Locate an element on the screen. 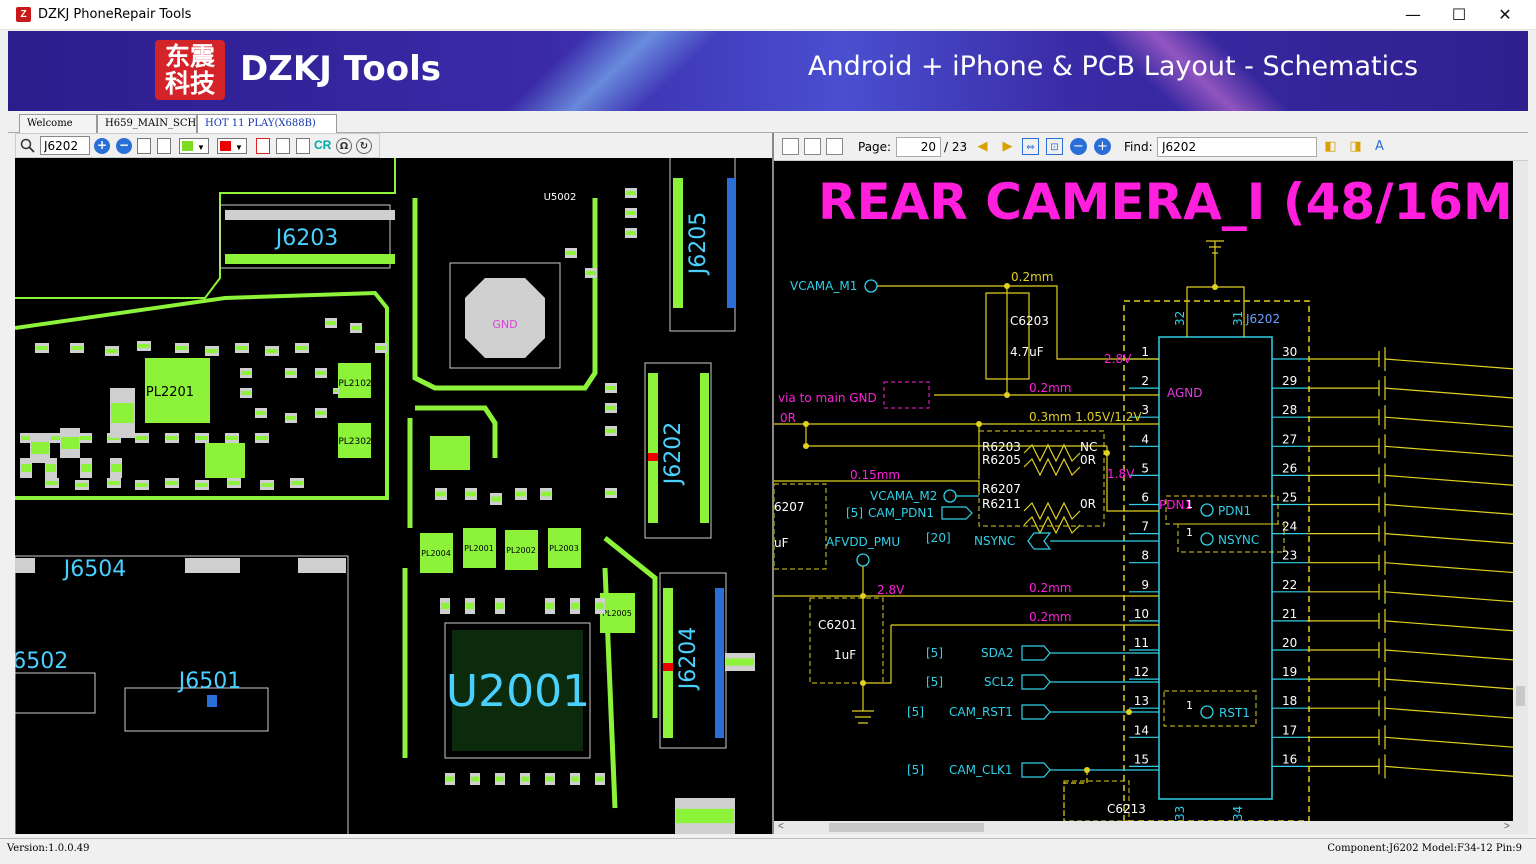 The width and height of the screenshot is (1536, 864). prev-page-icon: ◀ is located at coordinates (982, 146).